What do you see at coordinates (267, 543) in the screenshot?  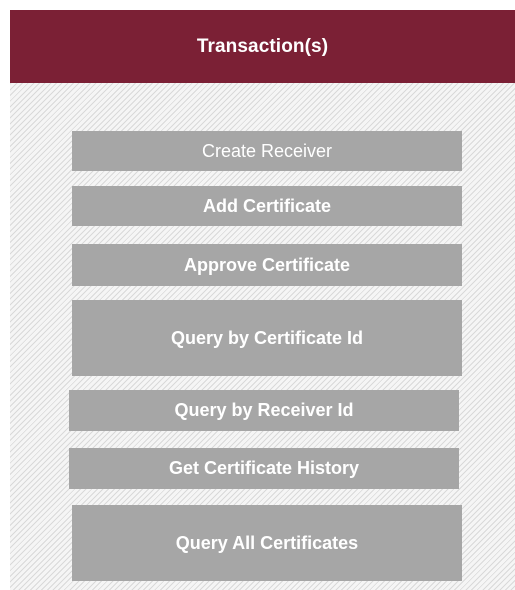 I see `query-all-certificates-button: Query All Certificates` at bounding box center [267, 543].